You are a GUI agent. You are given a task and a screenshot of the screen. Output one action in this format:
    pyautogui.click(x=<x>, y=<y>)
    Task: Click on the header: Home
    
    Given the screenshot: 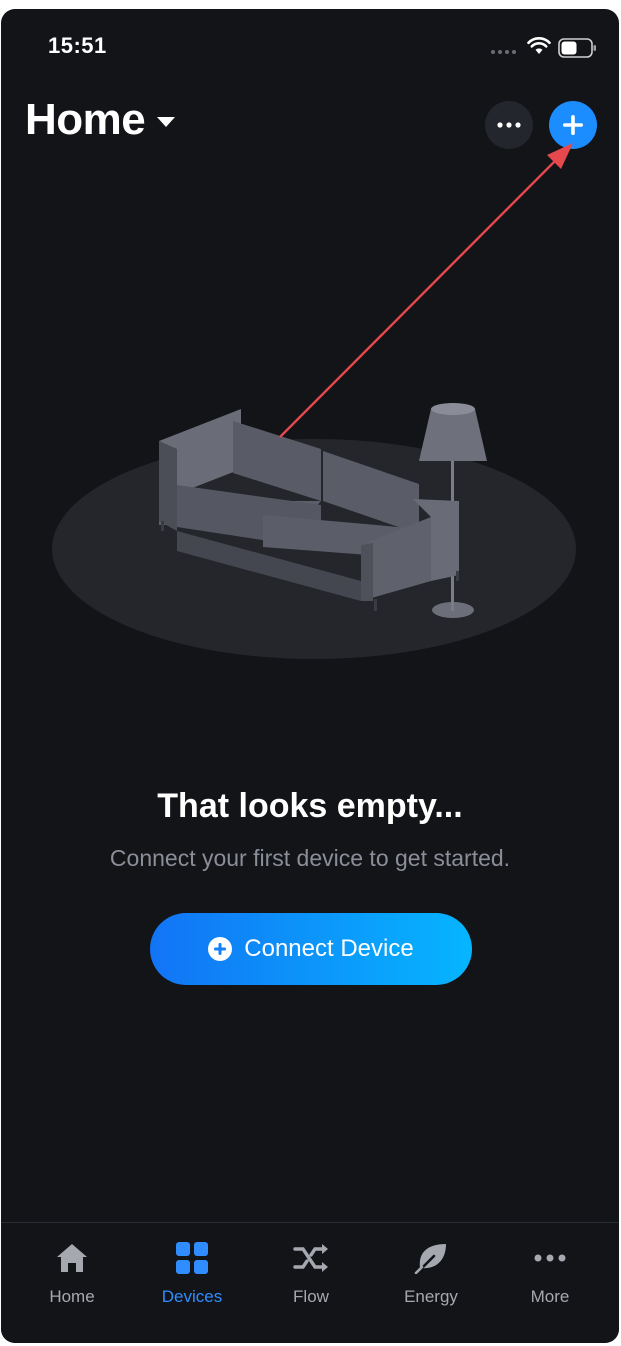 What is the action you would take?
    pyautogui.click(x=310, y=124)
    